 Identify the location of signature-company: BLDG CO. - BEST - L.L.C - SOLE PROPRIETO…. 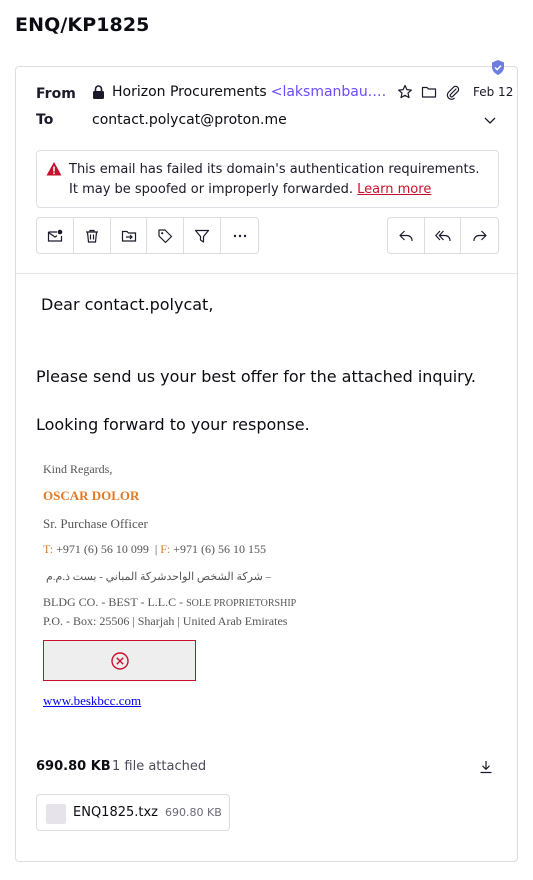
(169, 602).